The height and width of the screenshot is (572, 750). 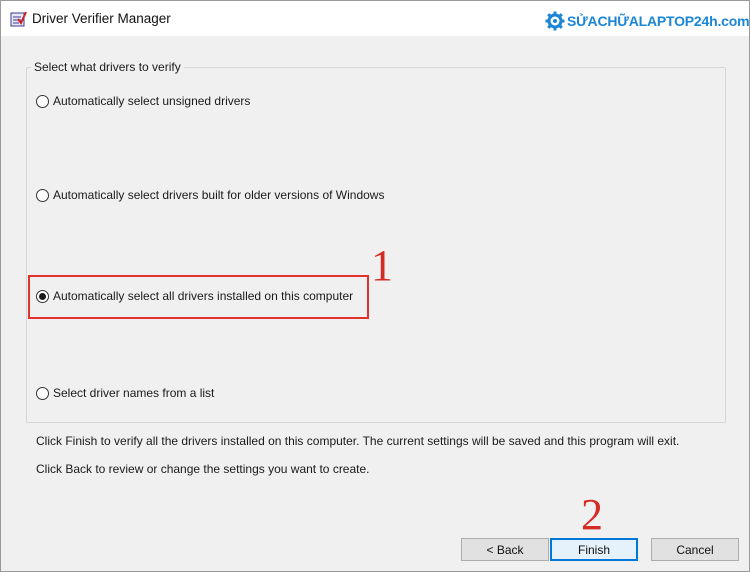 I want to click on window-title: Driver Verifier Manager, so click(x=101, y=18).